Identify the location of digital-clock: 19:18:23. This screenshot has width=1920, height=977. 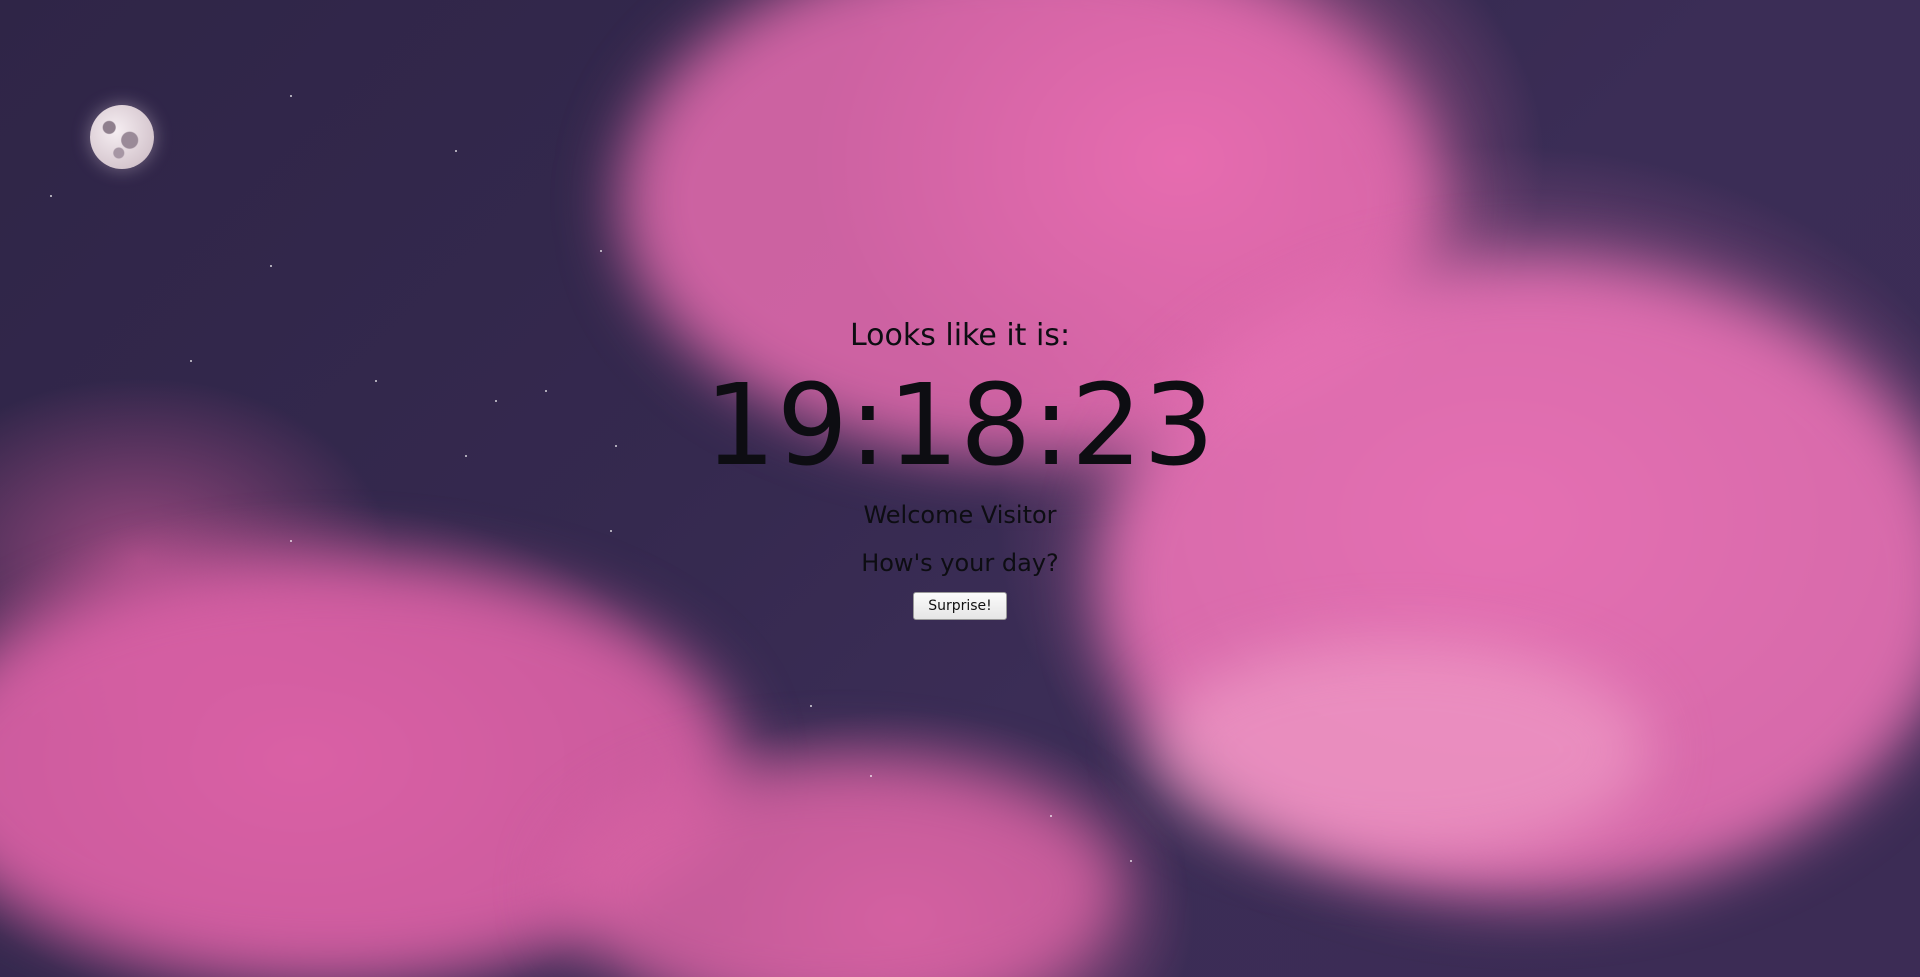
(960, 426).